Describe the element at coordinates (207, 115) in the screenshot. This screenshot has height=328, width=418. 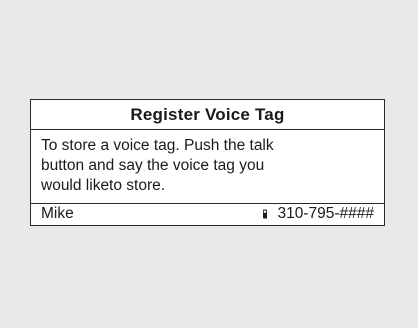
I see `dialog-title: Register Voice Tag` at that location.